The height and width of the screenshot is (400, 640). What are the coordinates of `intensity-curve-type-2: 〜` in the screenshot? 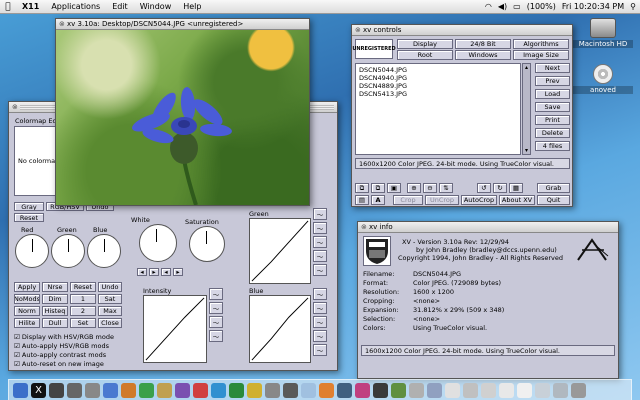 It's located at (216, 308).